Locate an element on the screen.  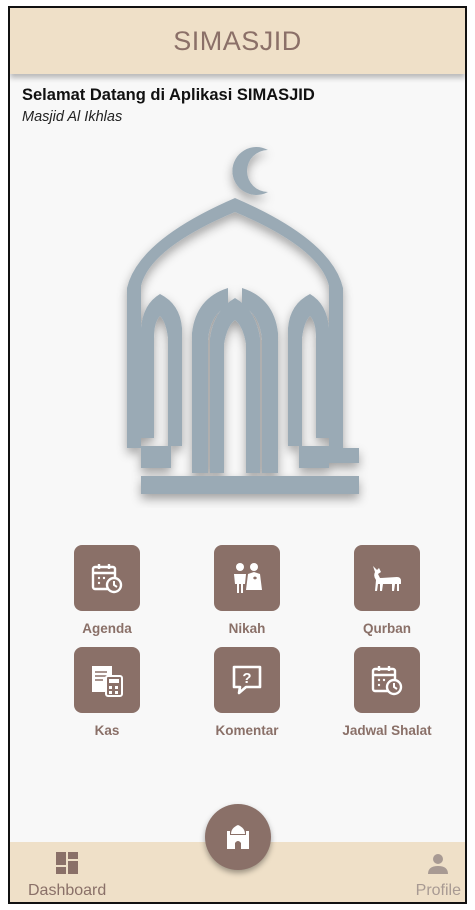
app-header: SIMASJID is located at coordinates (237, 41).